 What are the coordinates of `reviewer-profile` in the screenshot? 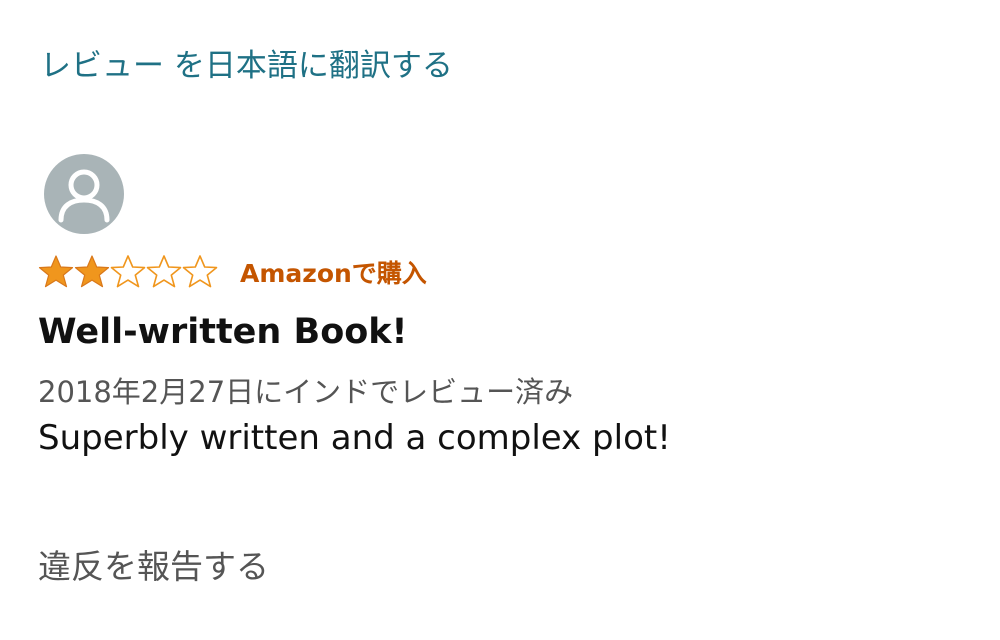 It's located at (101, 194).